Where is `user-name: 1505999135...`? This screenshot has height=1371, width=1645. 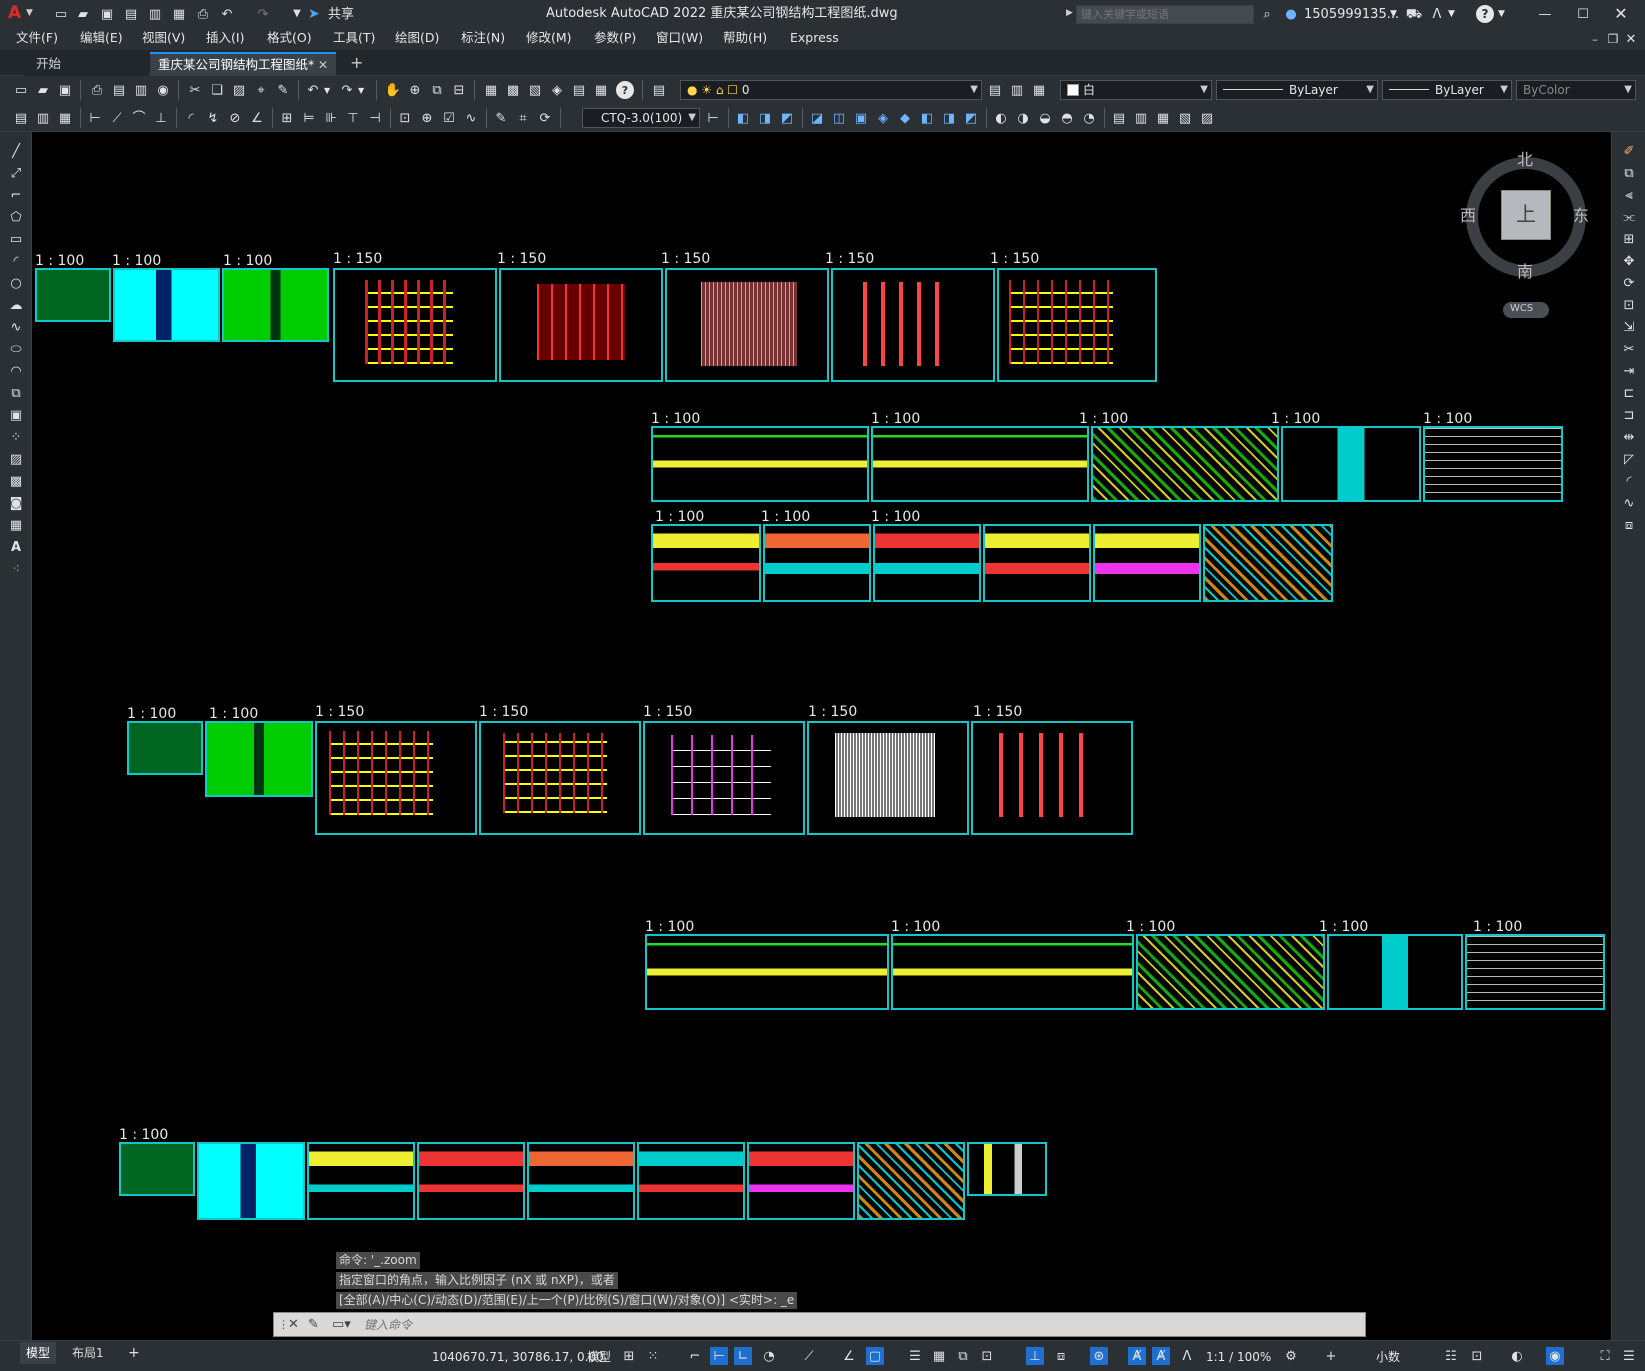
user-name: 1505999135... is located at coordinates (1351, 14).